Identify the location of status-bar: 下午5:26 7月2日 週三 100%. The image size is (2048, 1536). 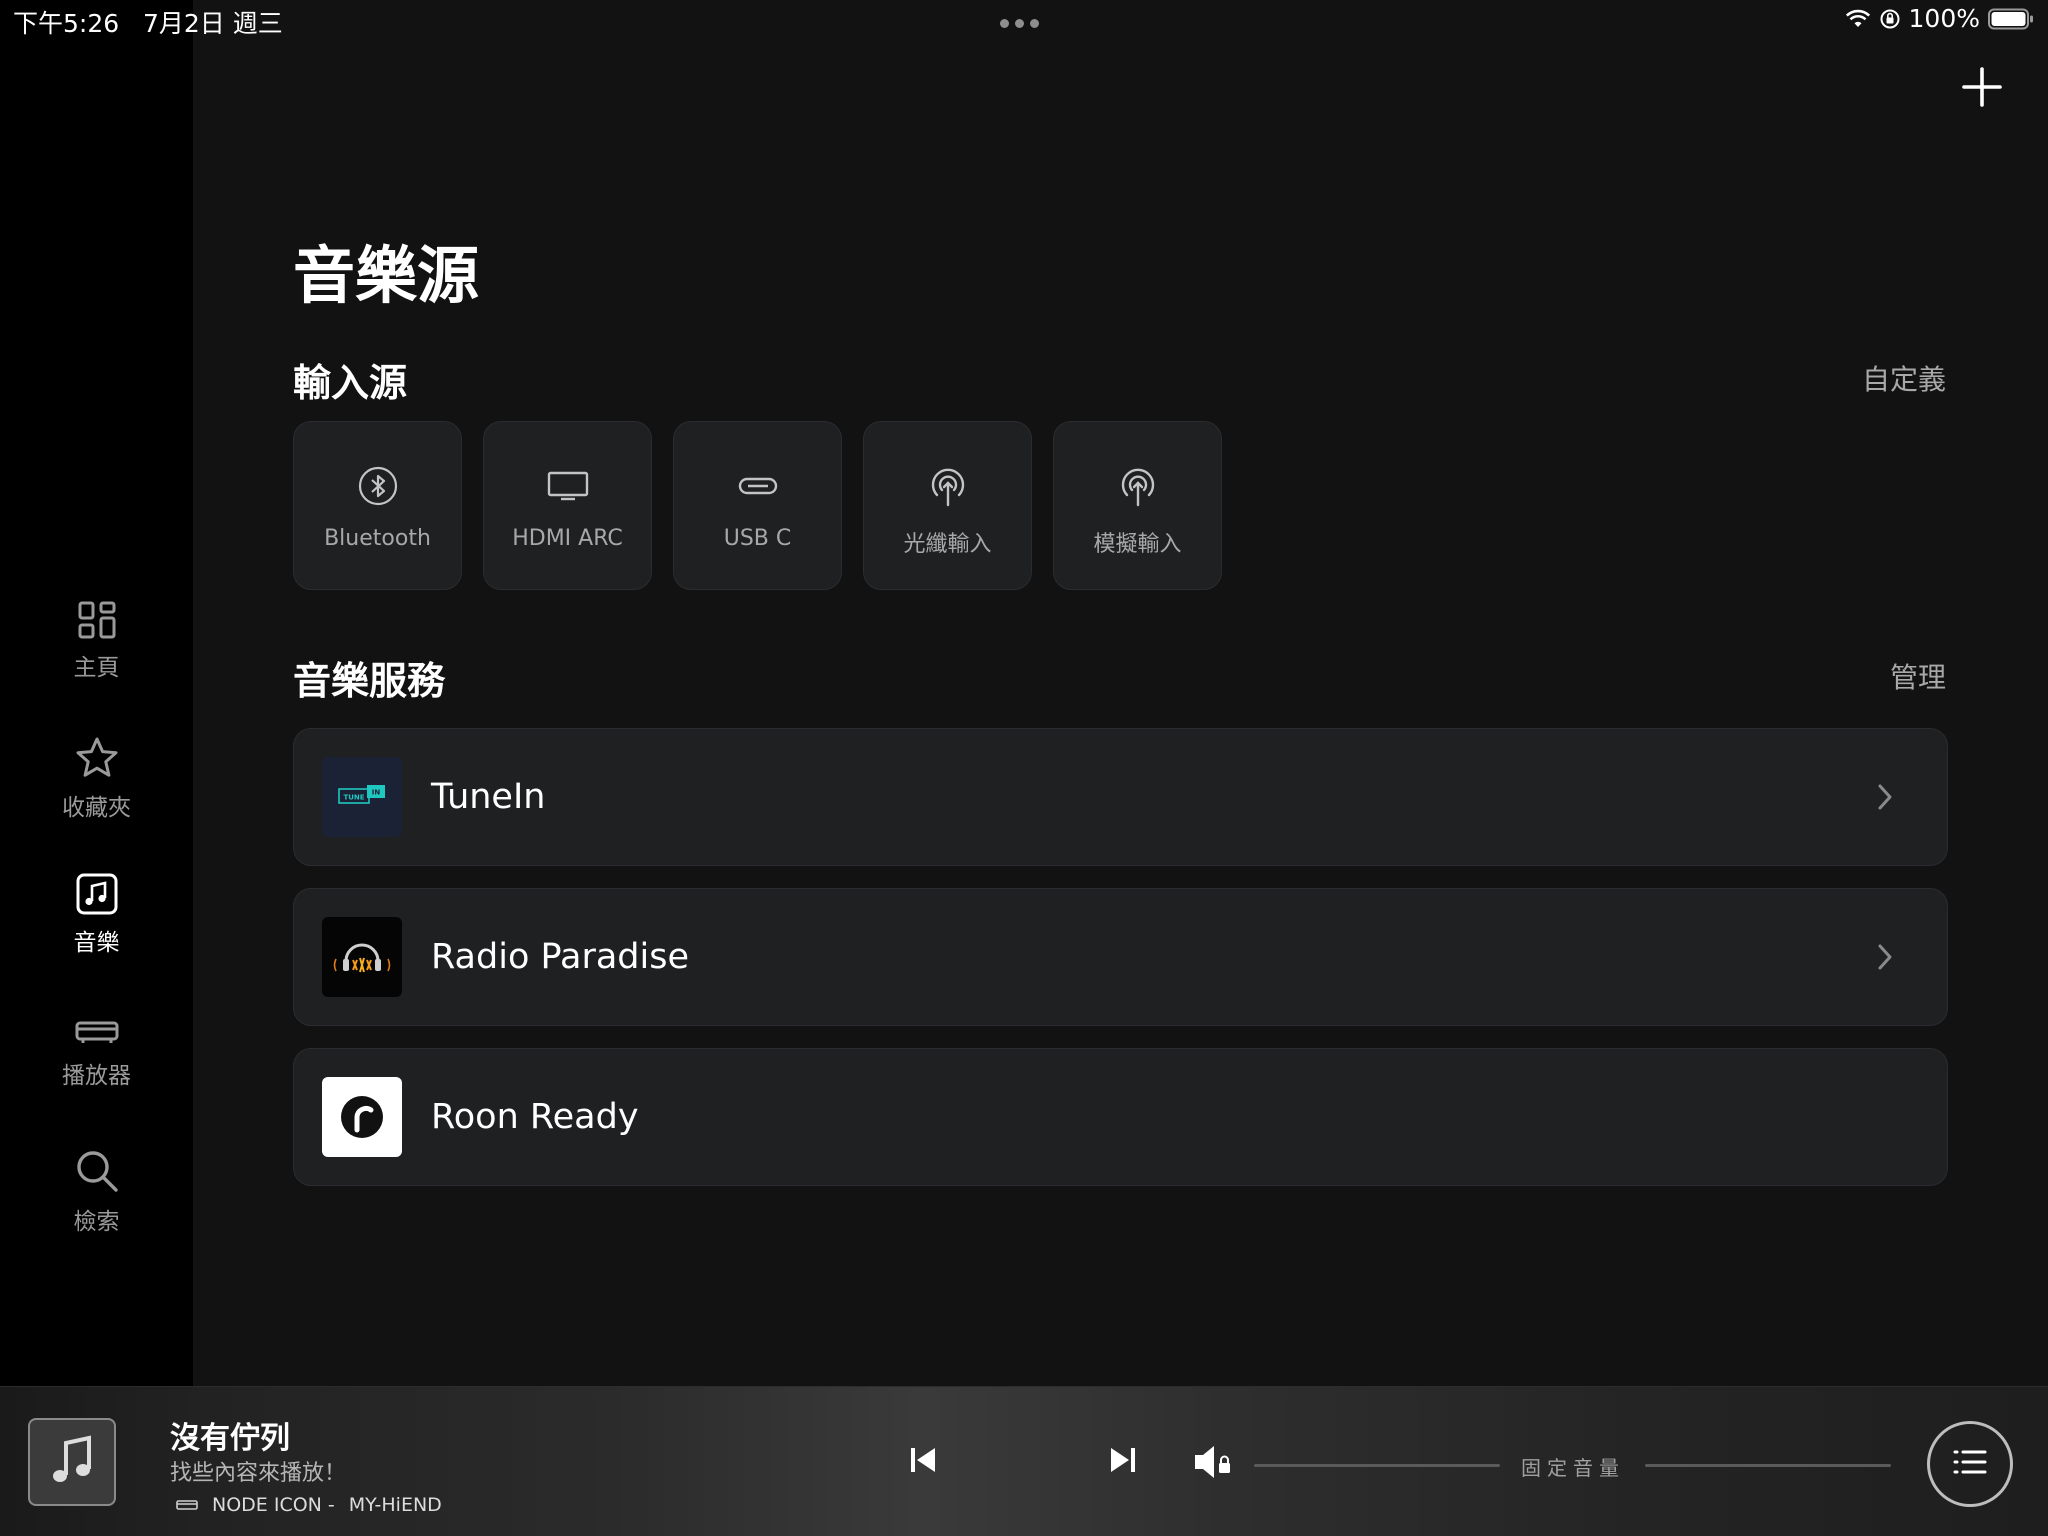
(1024, 20).